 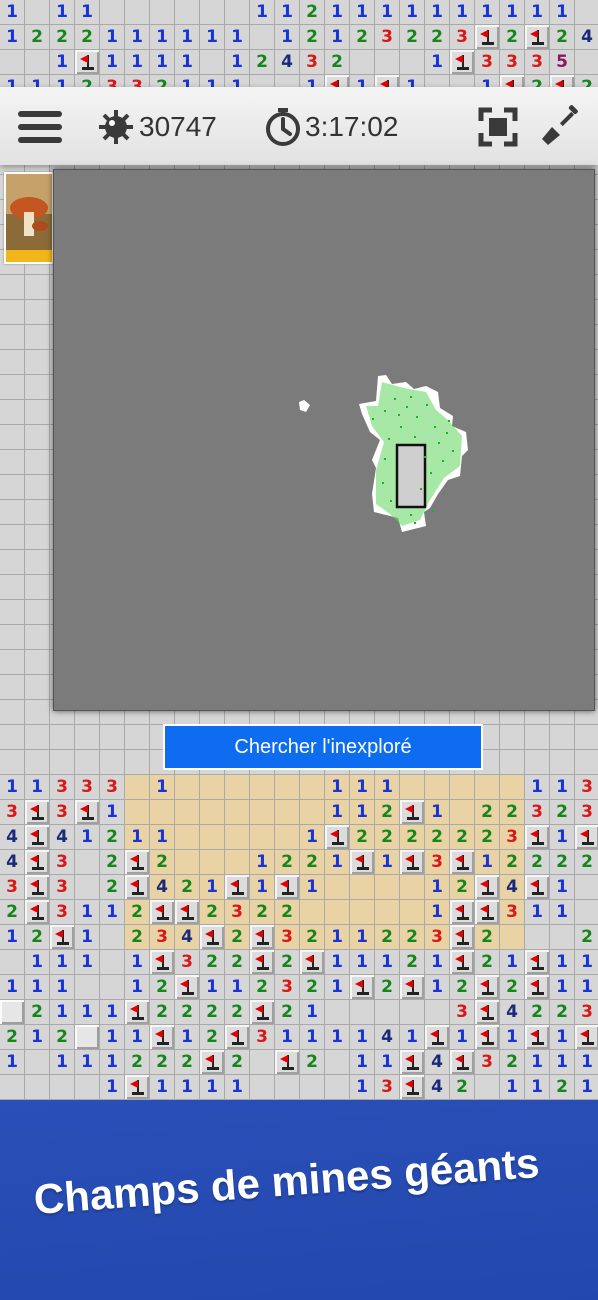 I want to click on unrevealed-cell, so click(x=12, y=1012).